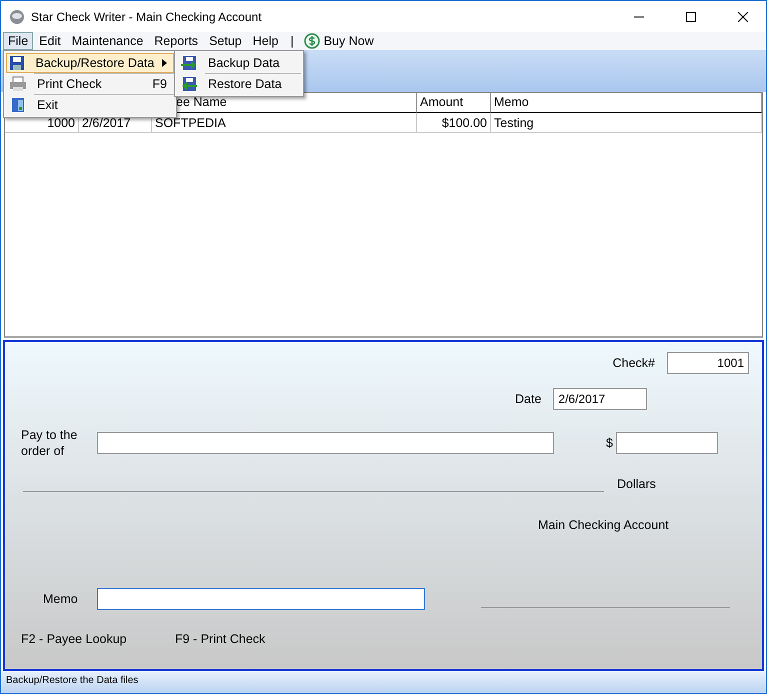 Image resolution: width=767 pixels, height=694 pixels. Describe the element at coordinates (708, 363) in the screenshot. I see `check-number-field: 1001` at that location.